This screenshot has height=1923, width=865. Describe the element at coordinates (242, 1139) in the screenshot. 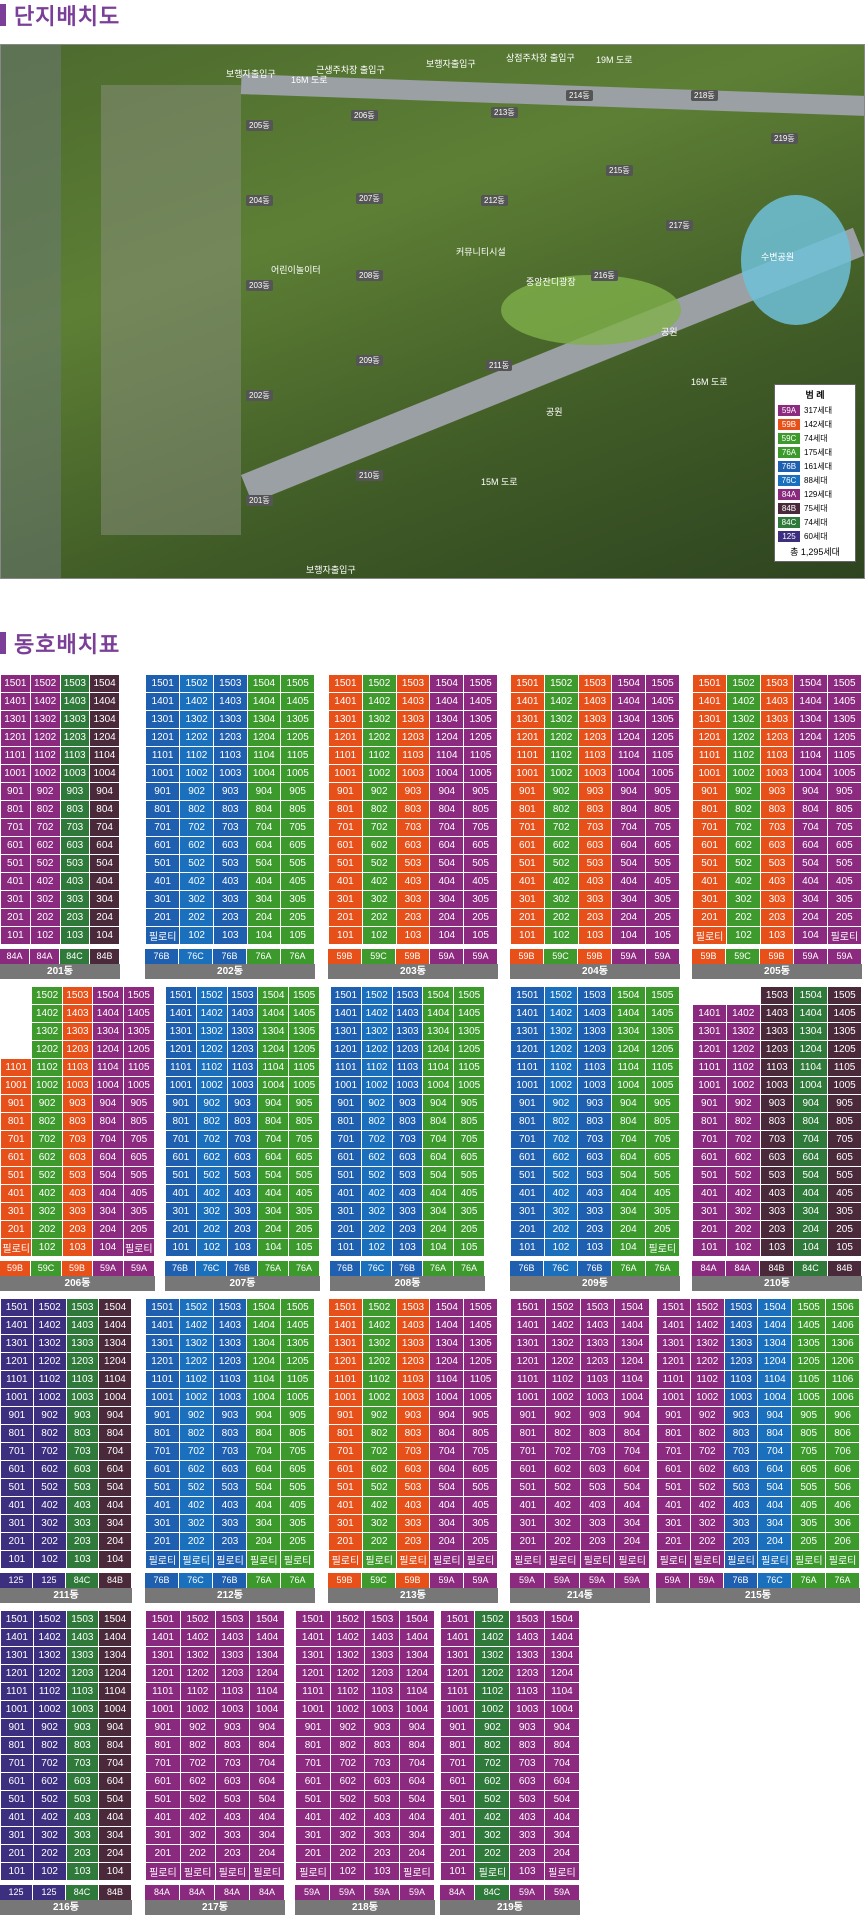

I see `floor-row: 701 702 703 704 705` at that location.